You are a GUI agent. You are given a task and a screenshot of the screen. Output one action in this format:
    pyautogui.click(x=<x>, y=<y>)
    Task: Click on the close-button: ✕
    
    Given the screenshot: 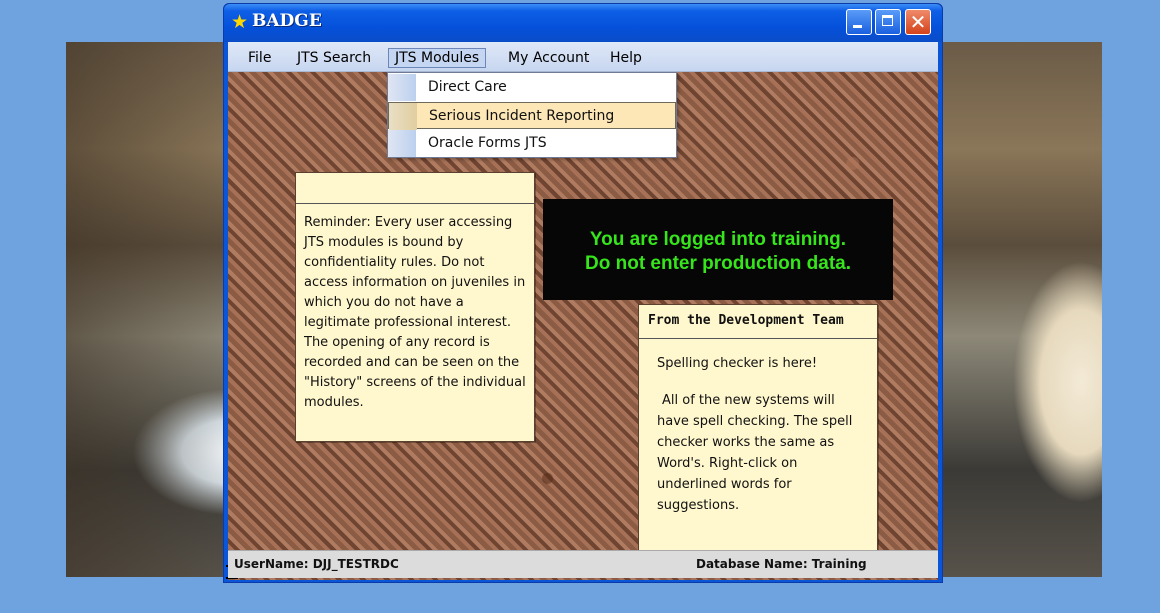 What is the action you would take?
    pyautogui.click(x=918, y=22)
    